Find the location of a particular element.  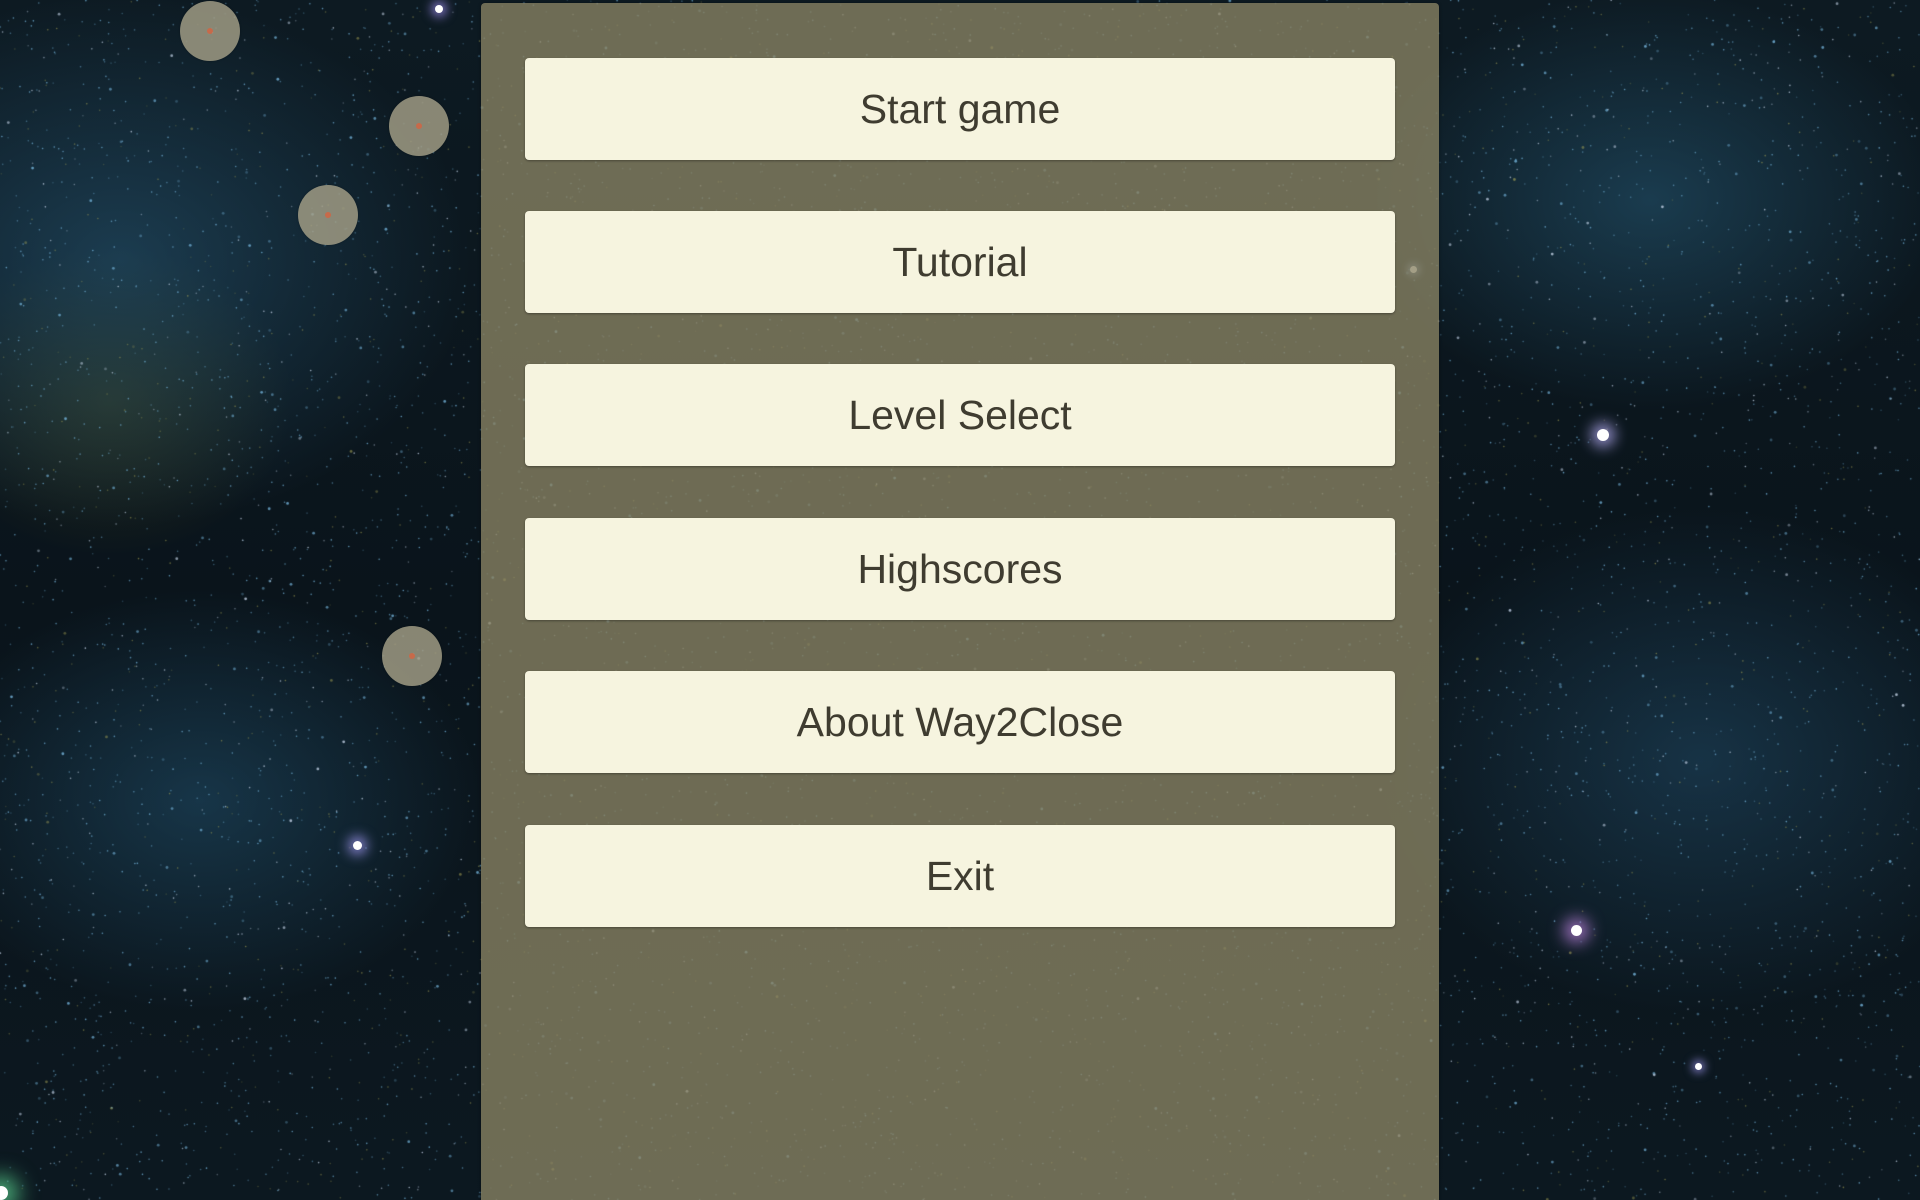

about-button: About Way2Close is located at coordinates (960, 722).